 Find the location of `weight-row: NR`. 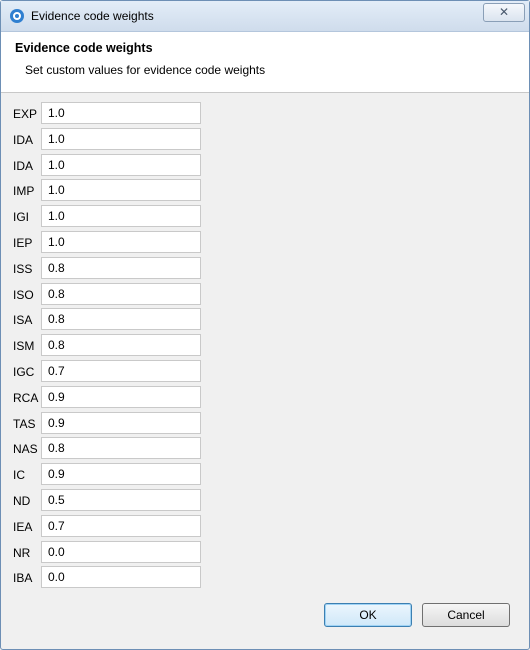

weight-row: NR is located at coordinates (111, 552).